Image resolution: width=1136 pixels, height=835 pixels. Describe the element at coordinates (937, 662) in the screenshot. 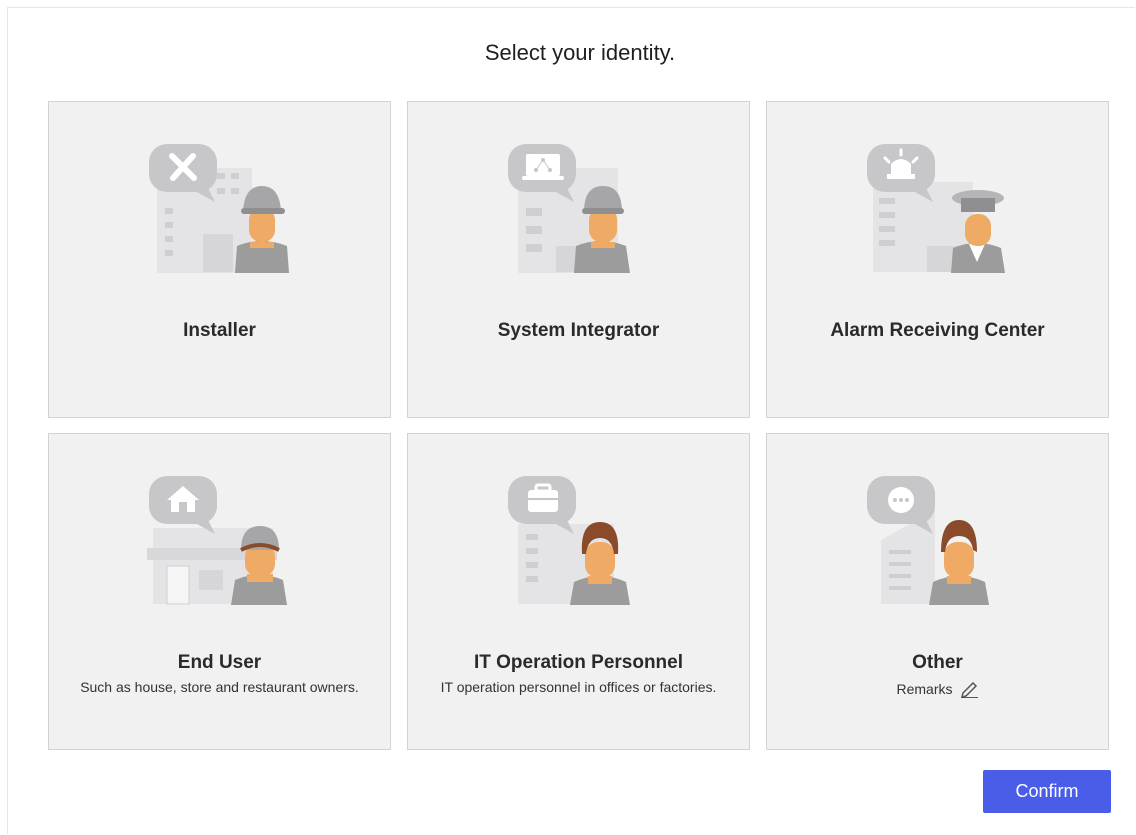

I see `card-label: Other` at that location.